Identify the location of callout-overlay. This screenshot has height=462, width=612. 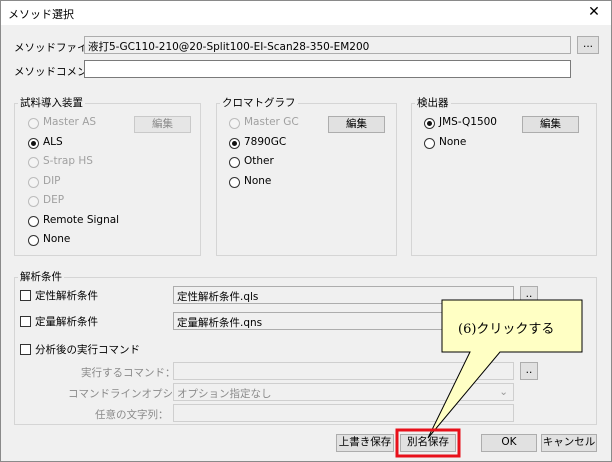
(489, 378).